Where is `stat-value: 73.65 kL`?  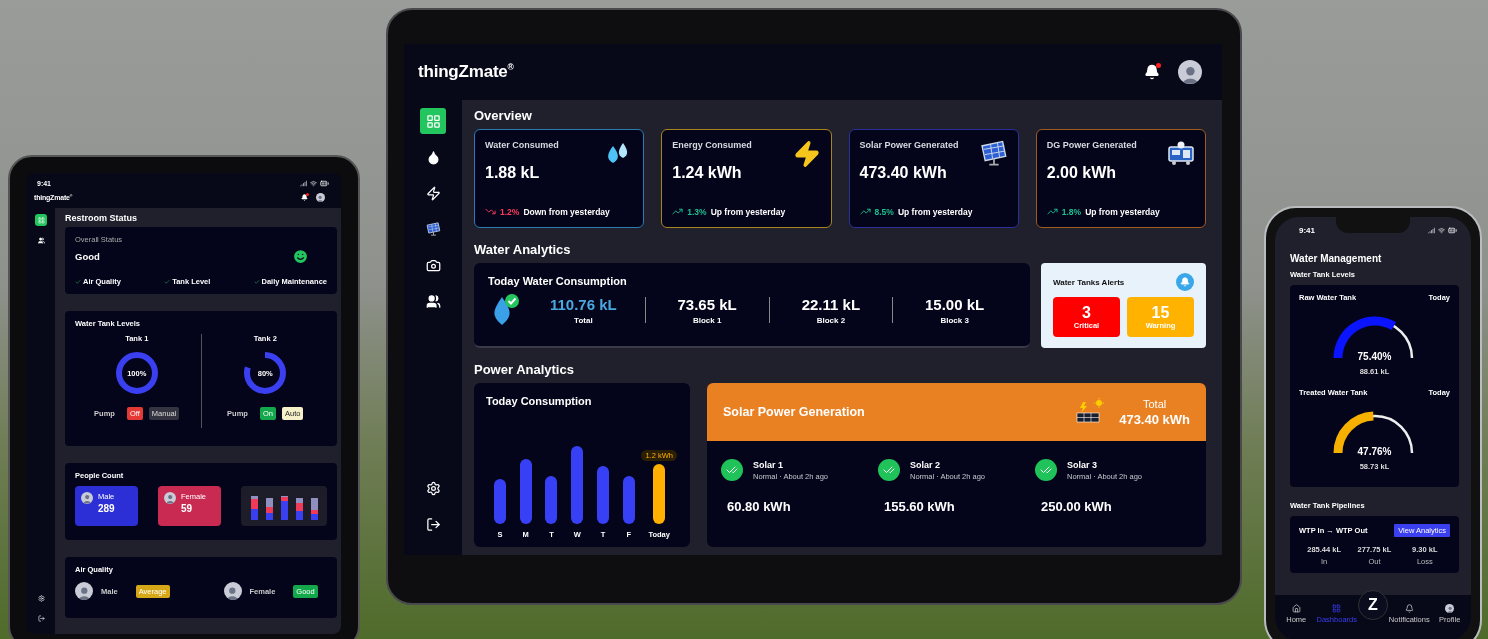
stat-value: 73.65 kL is located at coordinates (707, 304).